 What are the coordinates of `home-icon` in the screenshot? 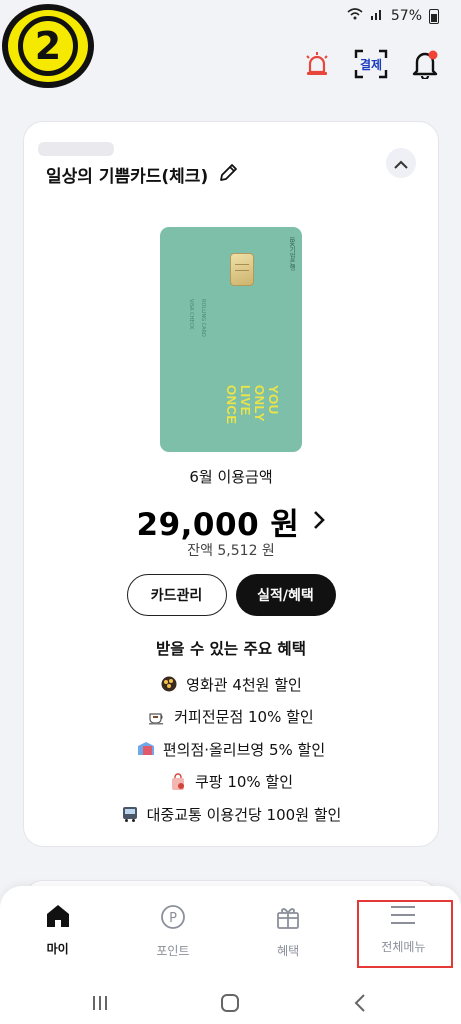 It's located at (58, 918).